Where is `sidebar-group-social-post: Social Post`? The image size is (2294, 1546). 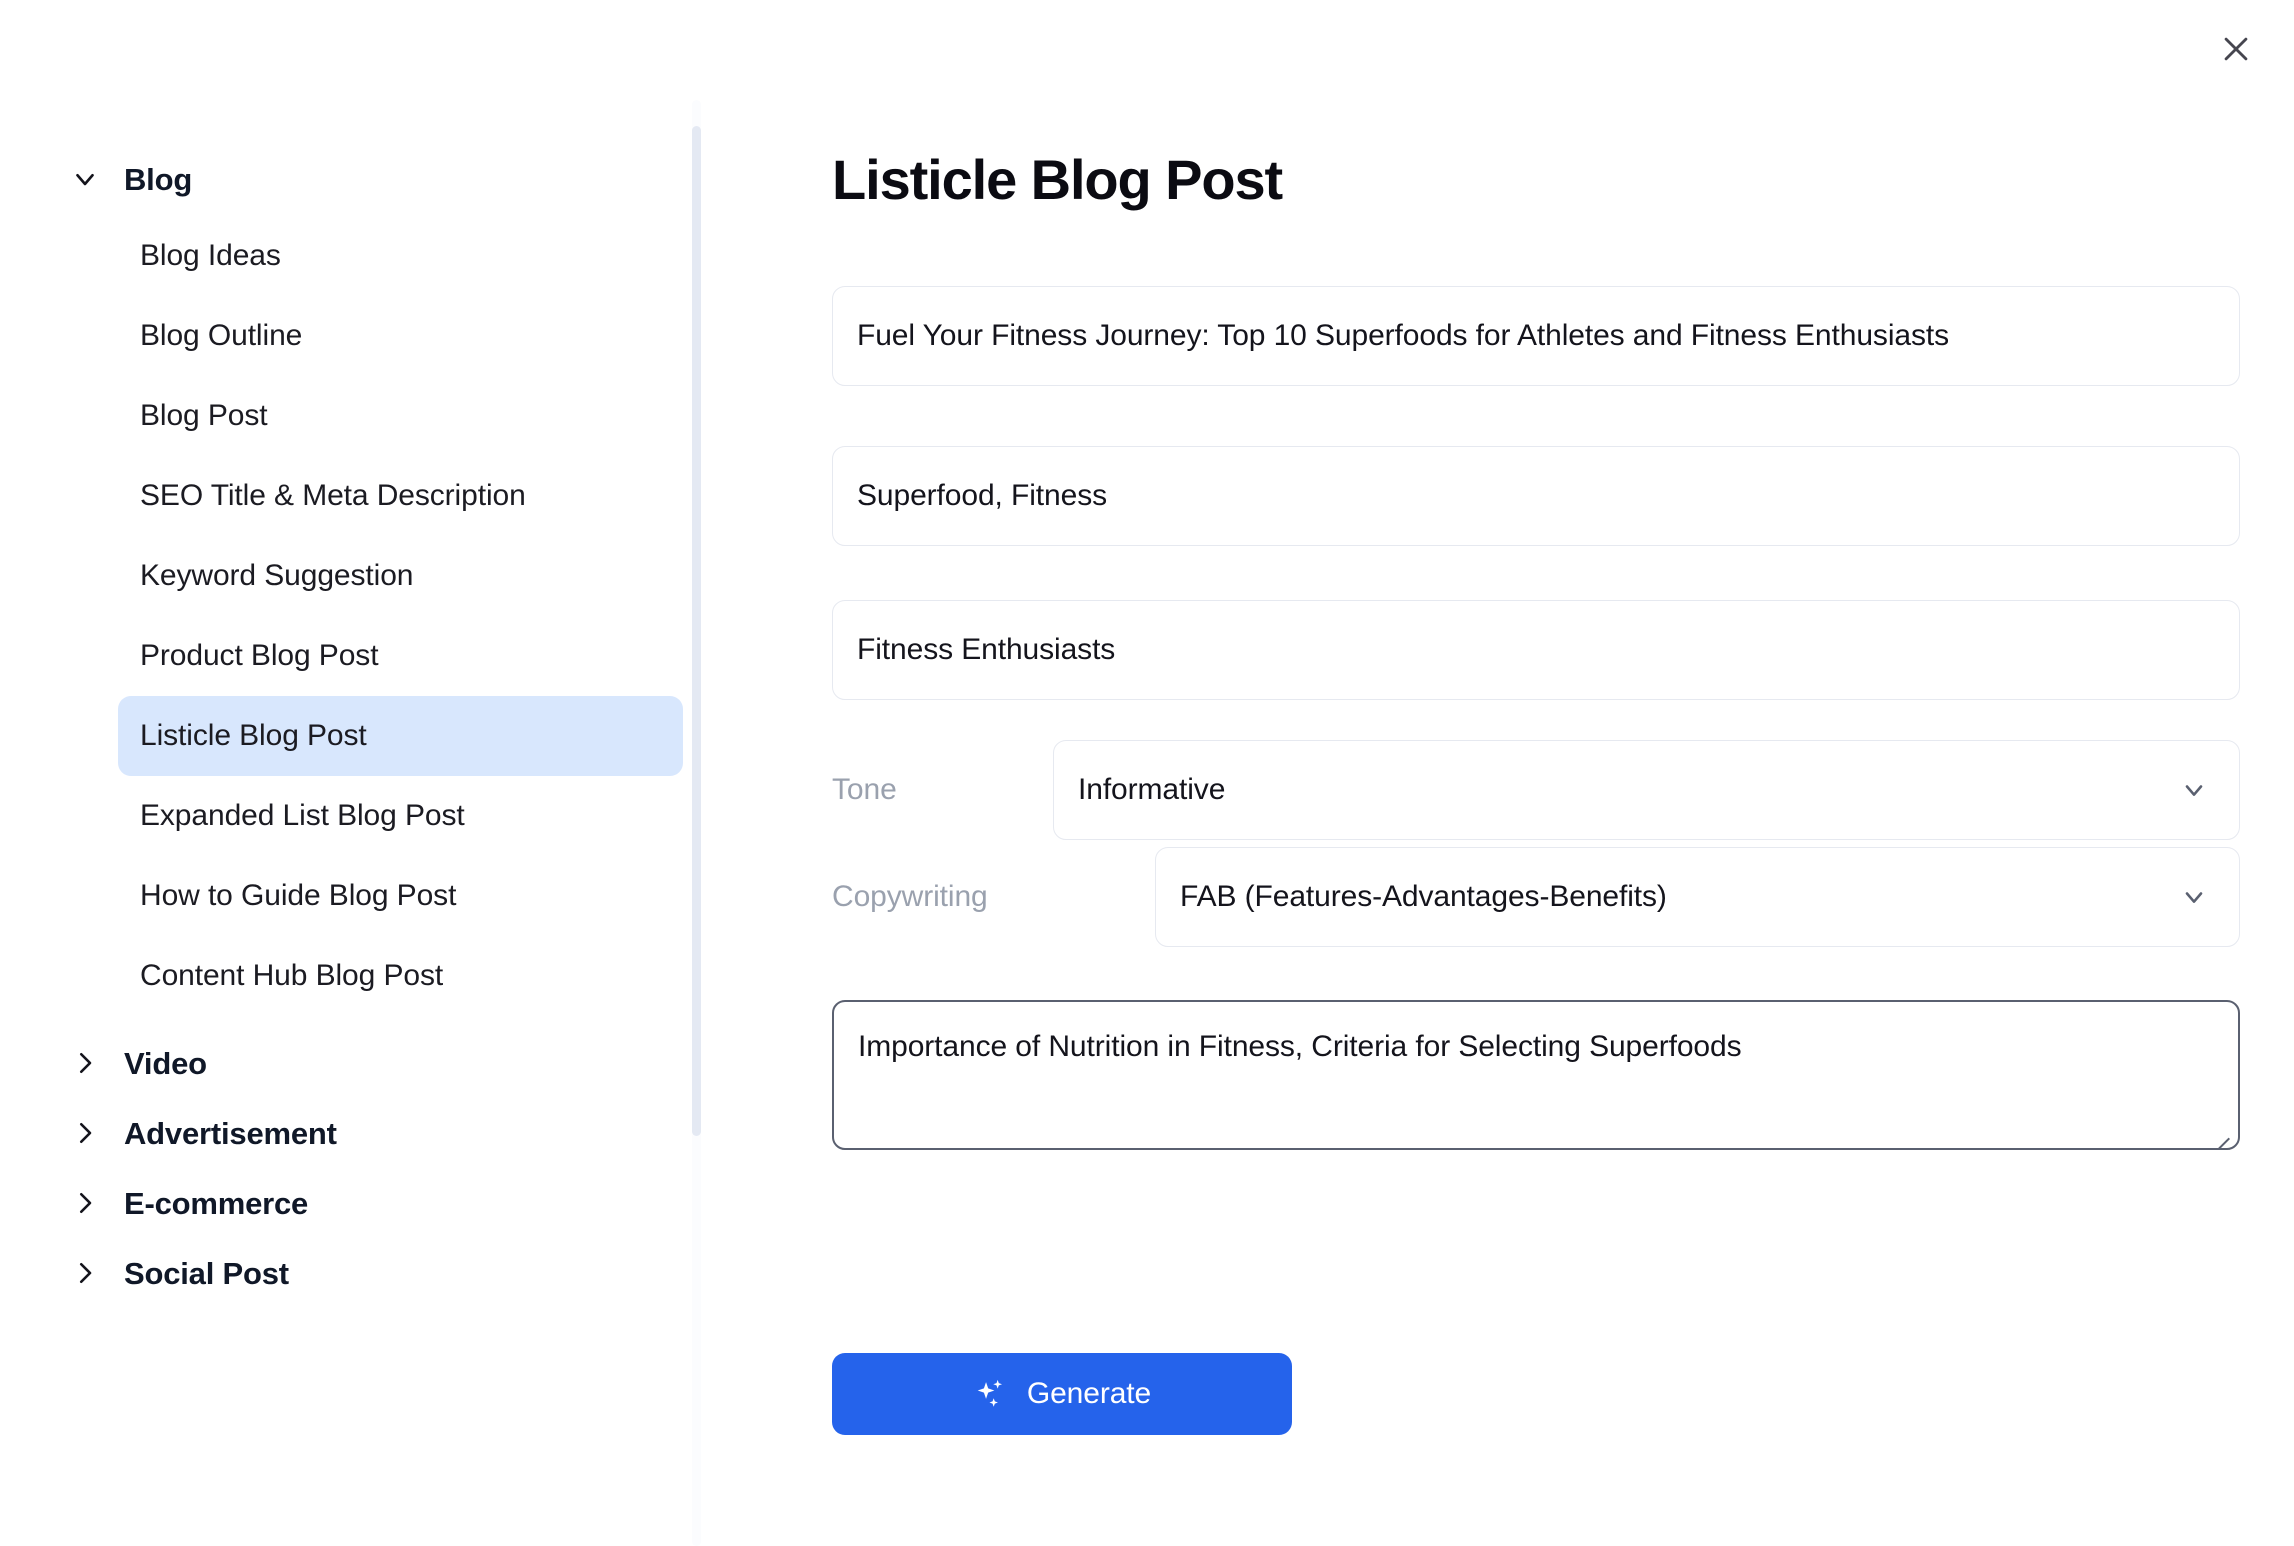
sidebar-group-social-post: Social Post is located at coordinates (350, 1273).